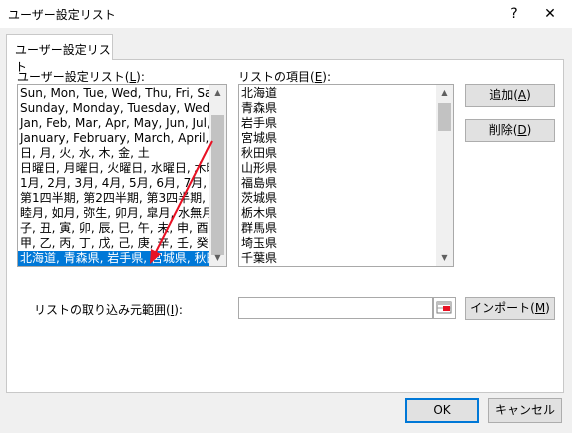  What do you see at coordinates (81, 77) in the screenshot?
I see `custom-lists-label: ユーザー設定リスト(L):` at bounding box center [81, 77].